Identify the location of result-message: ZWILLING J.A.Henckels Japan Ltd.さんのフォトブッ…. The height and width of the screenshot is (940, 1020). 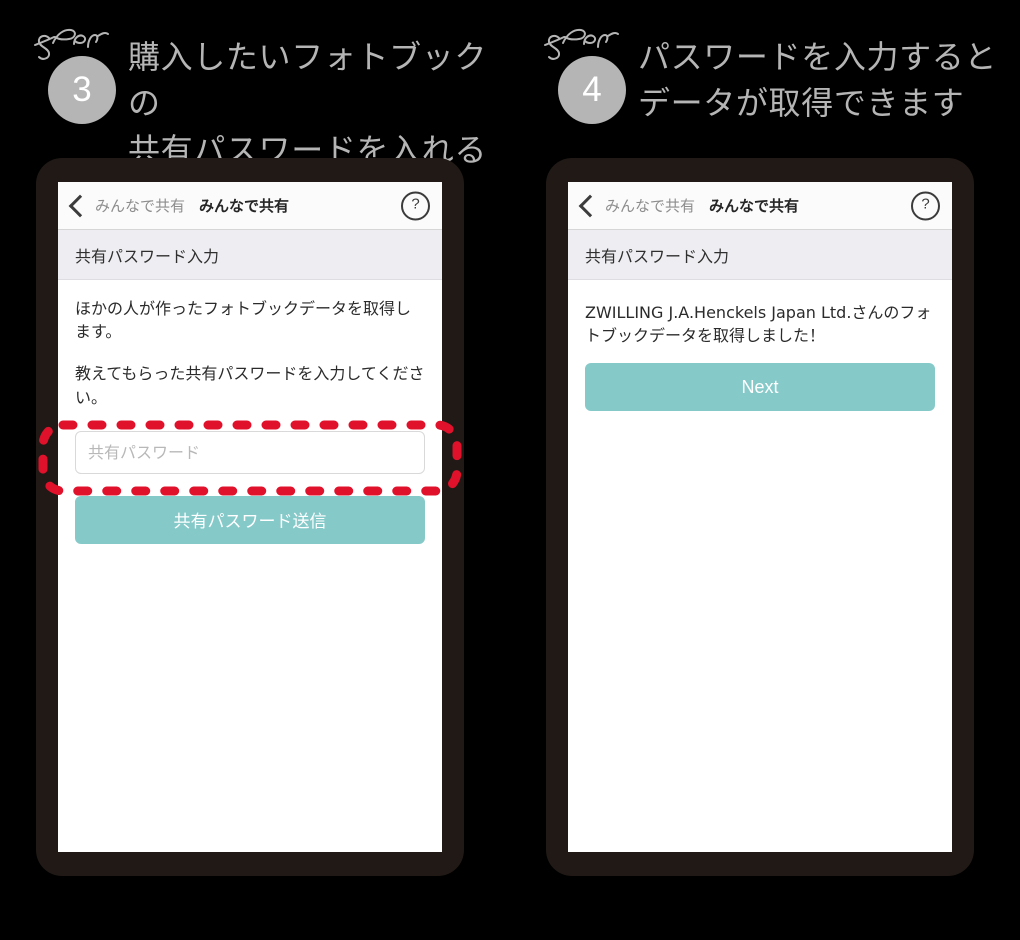
(758, 324).